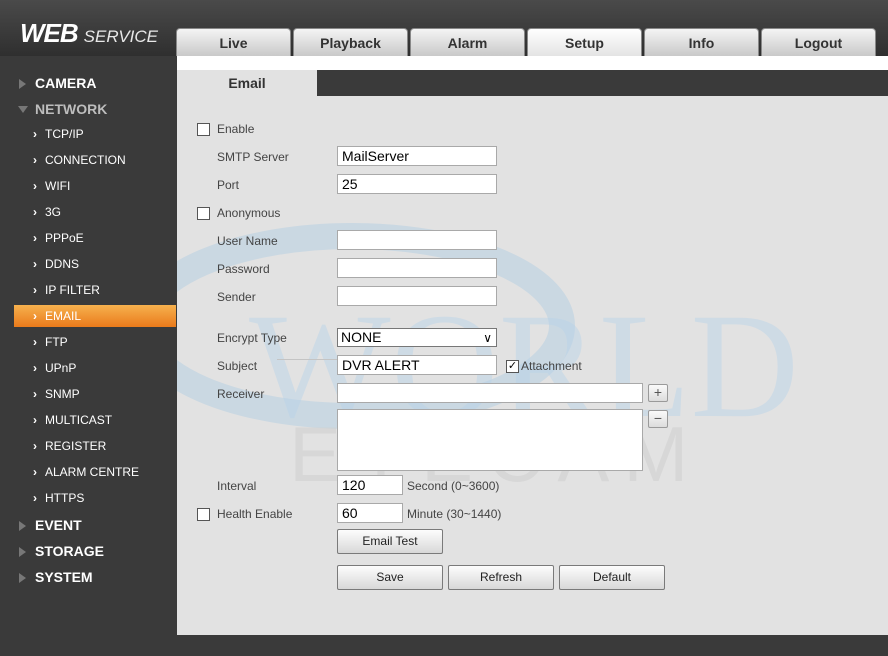 The width and height of the screenshot is (888, 656). What do you see at coordinates (454, 514) in the screenshot?
I see `health-interval-unit: Minute (30~1440)` at bounding box center [454, 514].